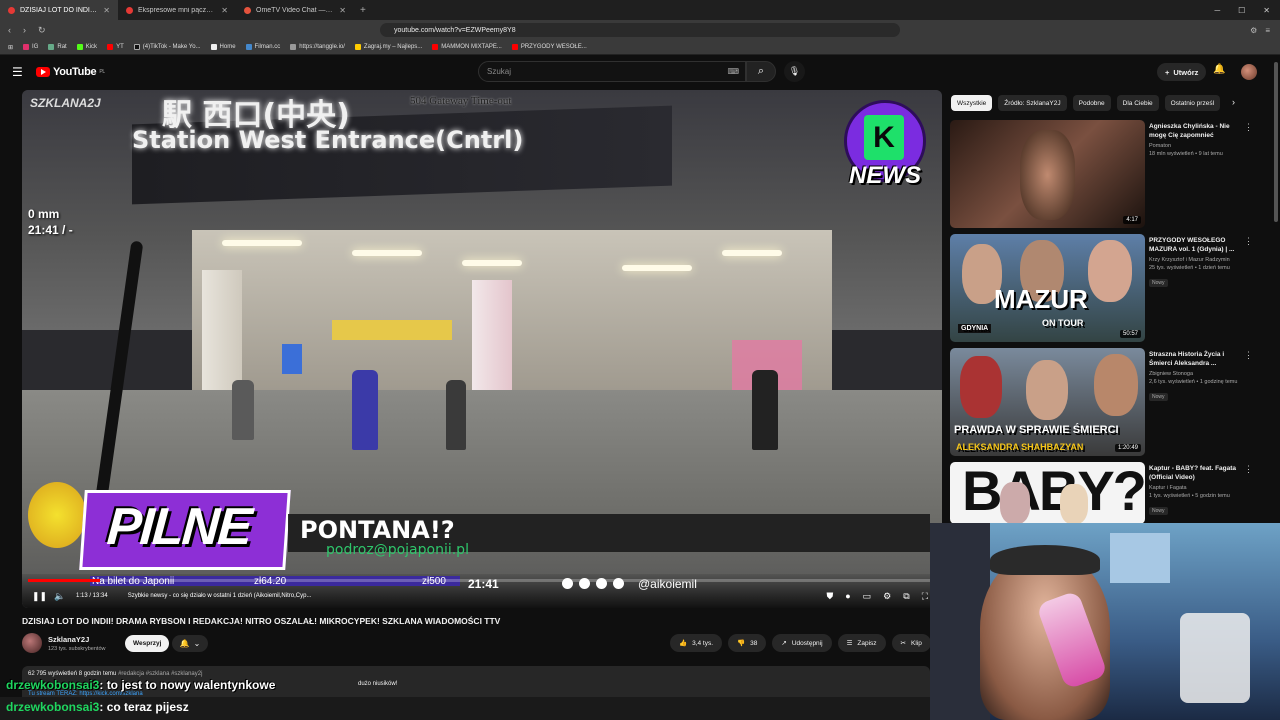 The height and width of the screenshot is (720, 1280). Describe the element at coordinates (911, 643) in the screenshot. I see `clip-button: ✂ Klip` at that location.